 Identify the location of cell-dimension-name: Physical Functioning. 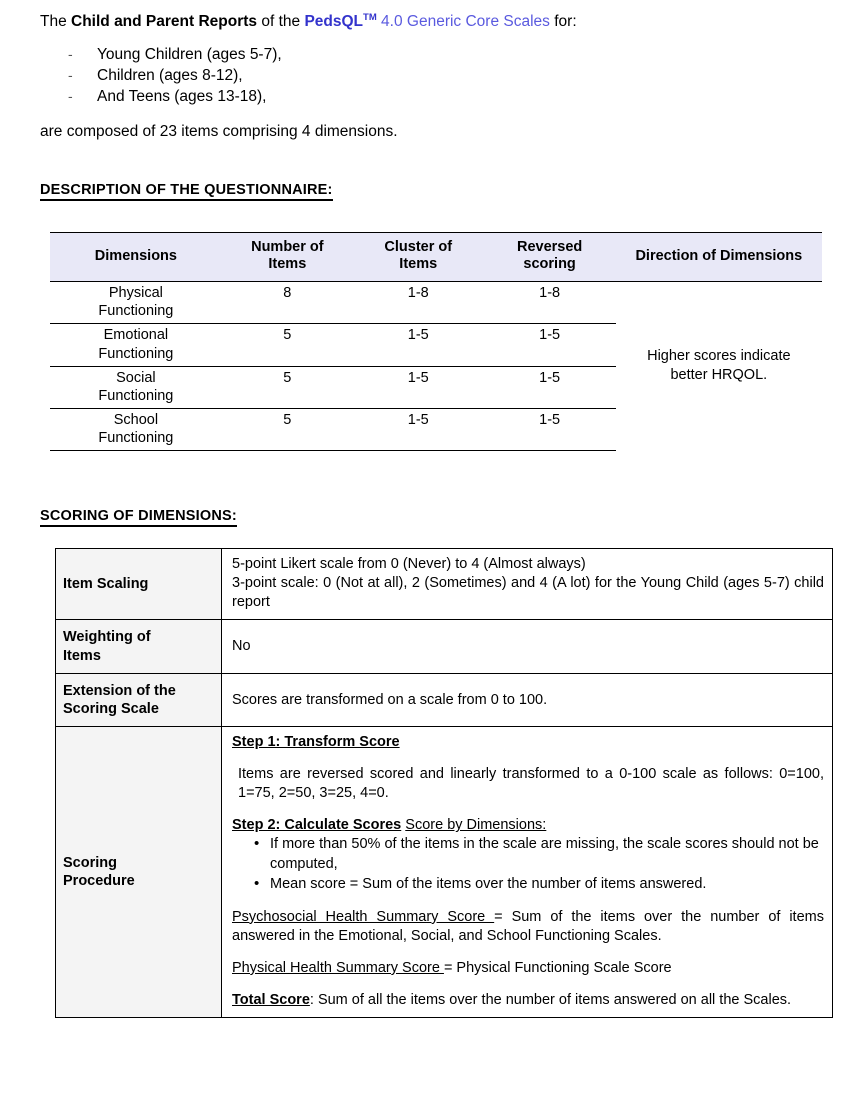
(136, 303).